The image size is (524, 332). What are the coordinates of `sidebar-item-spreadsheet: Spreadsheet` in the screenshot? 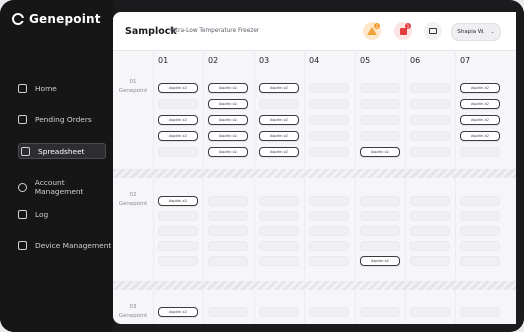 It's located at (62, 151).